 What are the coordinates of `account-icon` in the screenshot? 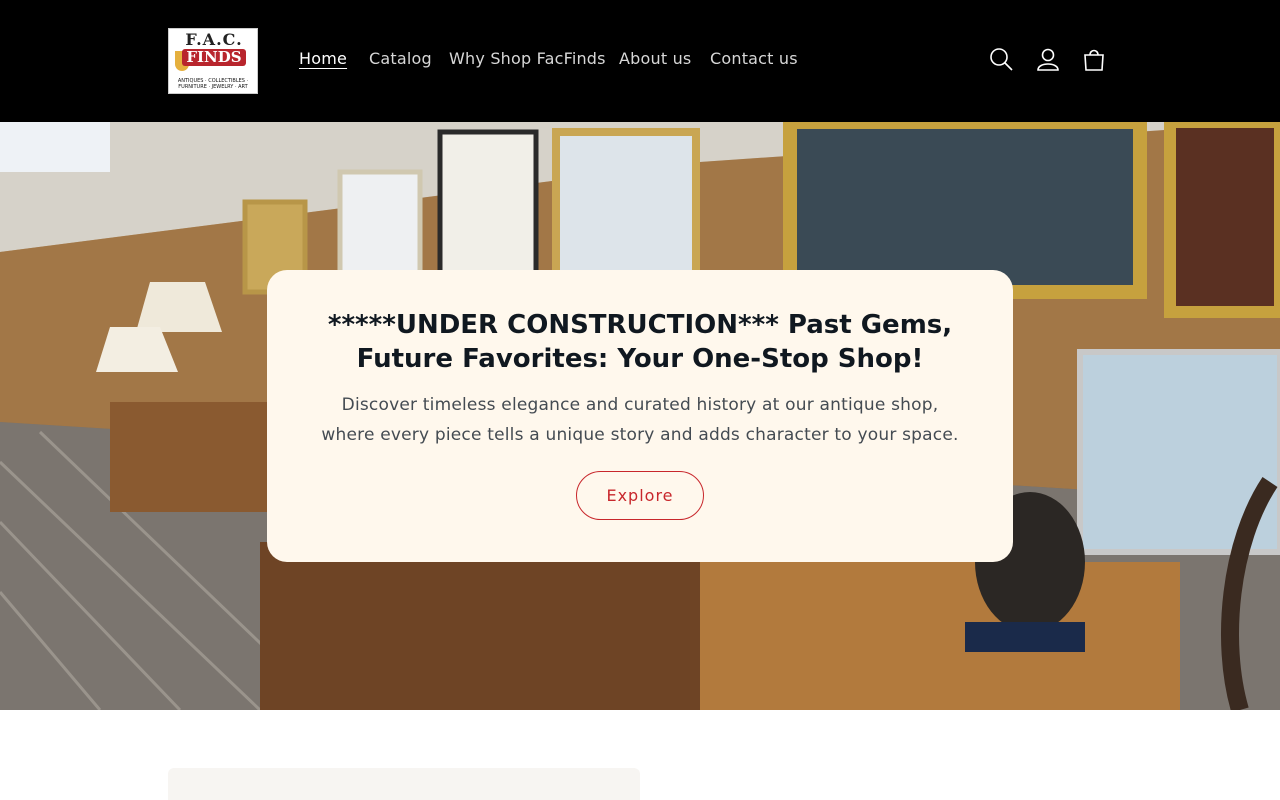 It's located at (1048, 62).